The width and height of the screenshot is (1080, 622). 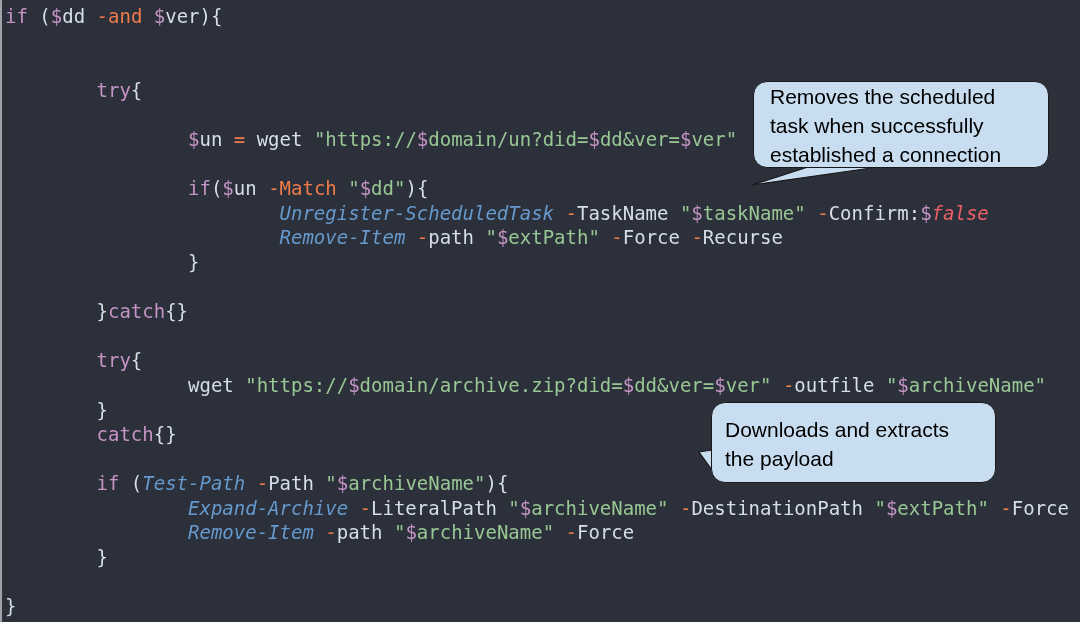 I want to click on code-line: Expand-Archive -LiteralPath "$archiveName" -DestinationPath "$extPath" -Force, so click(x=628, y=508).